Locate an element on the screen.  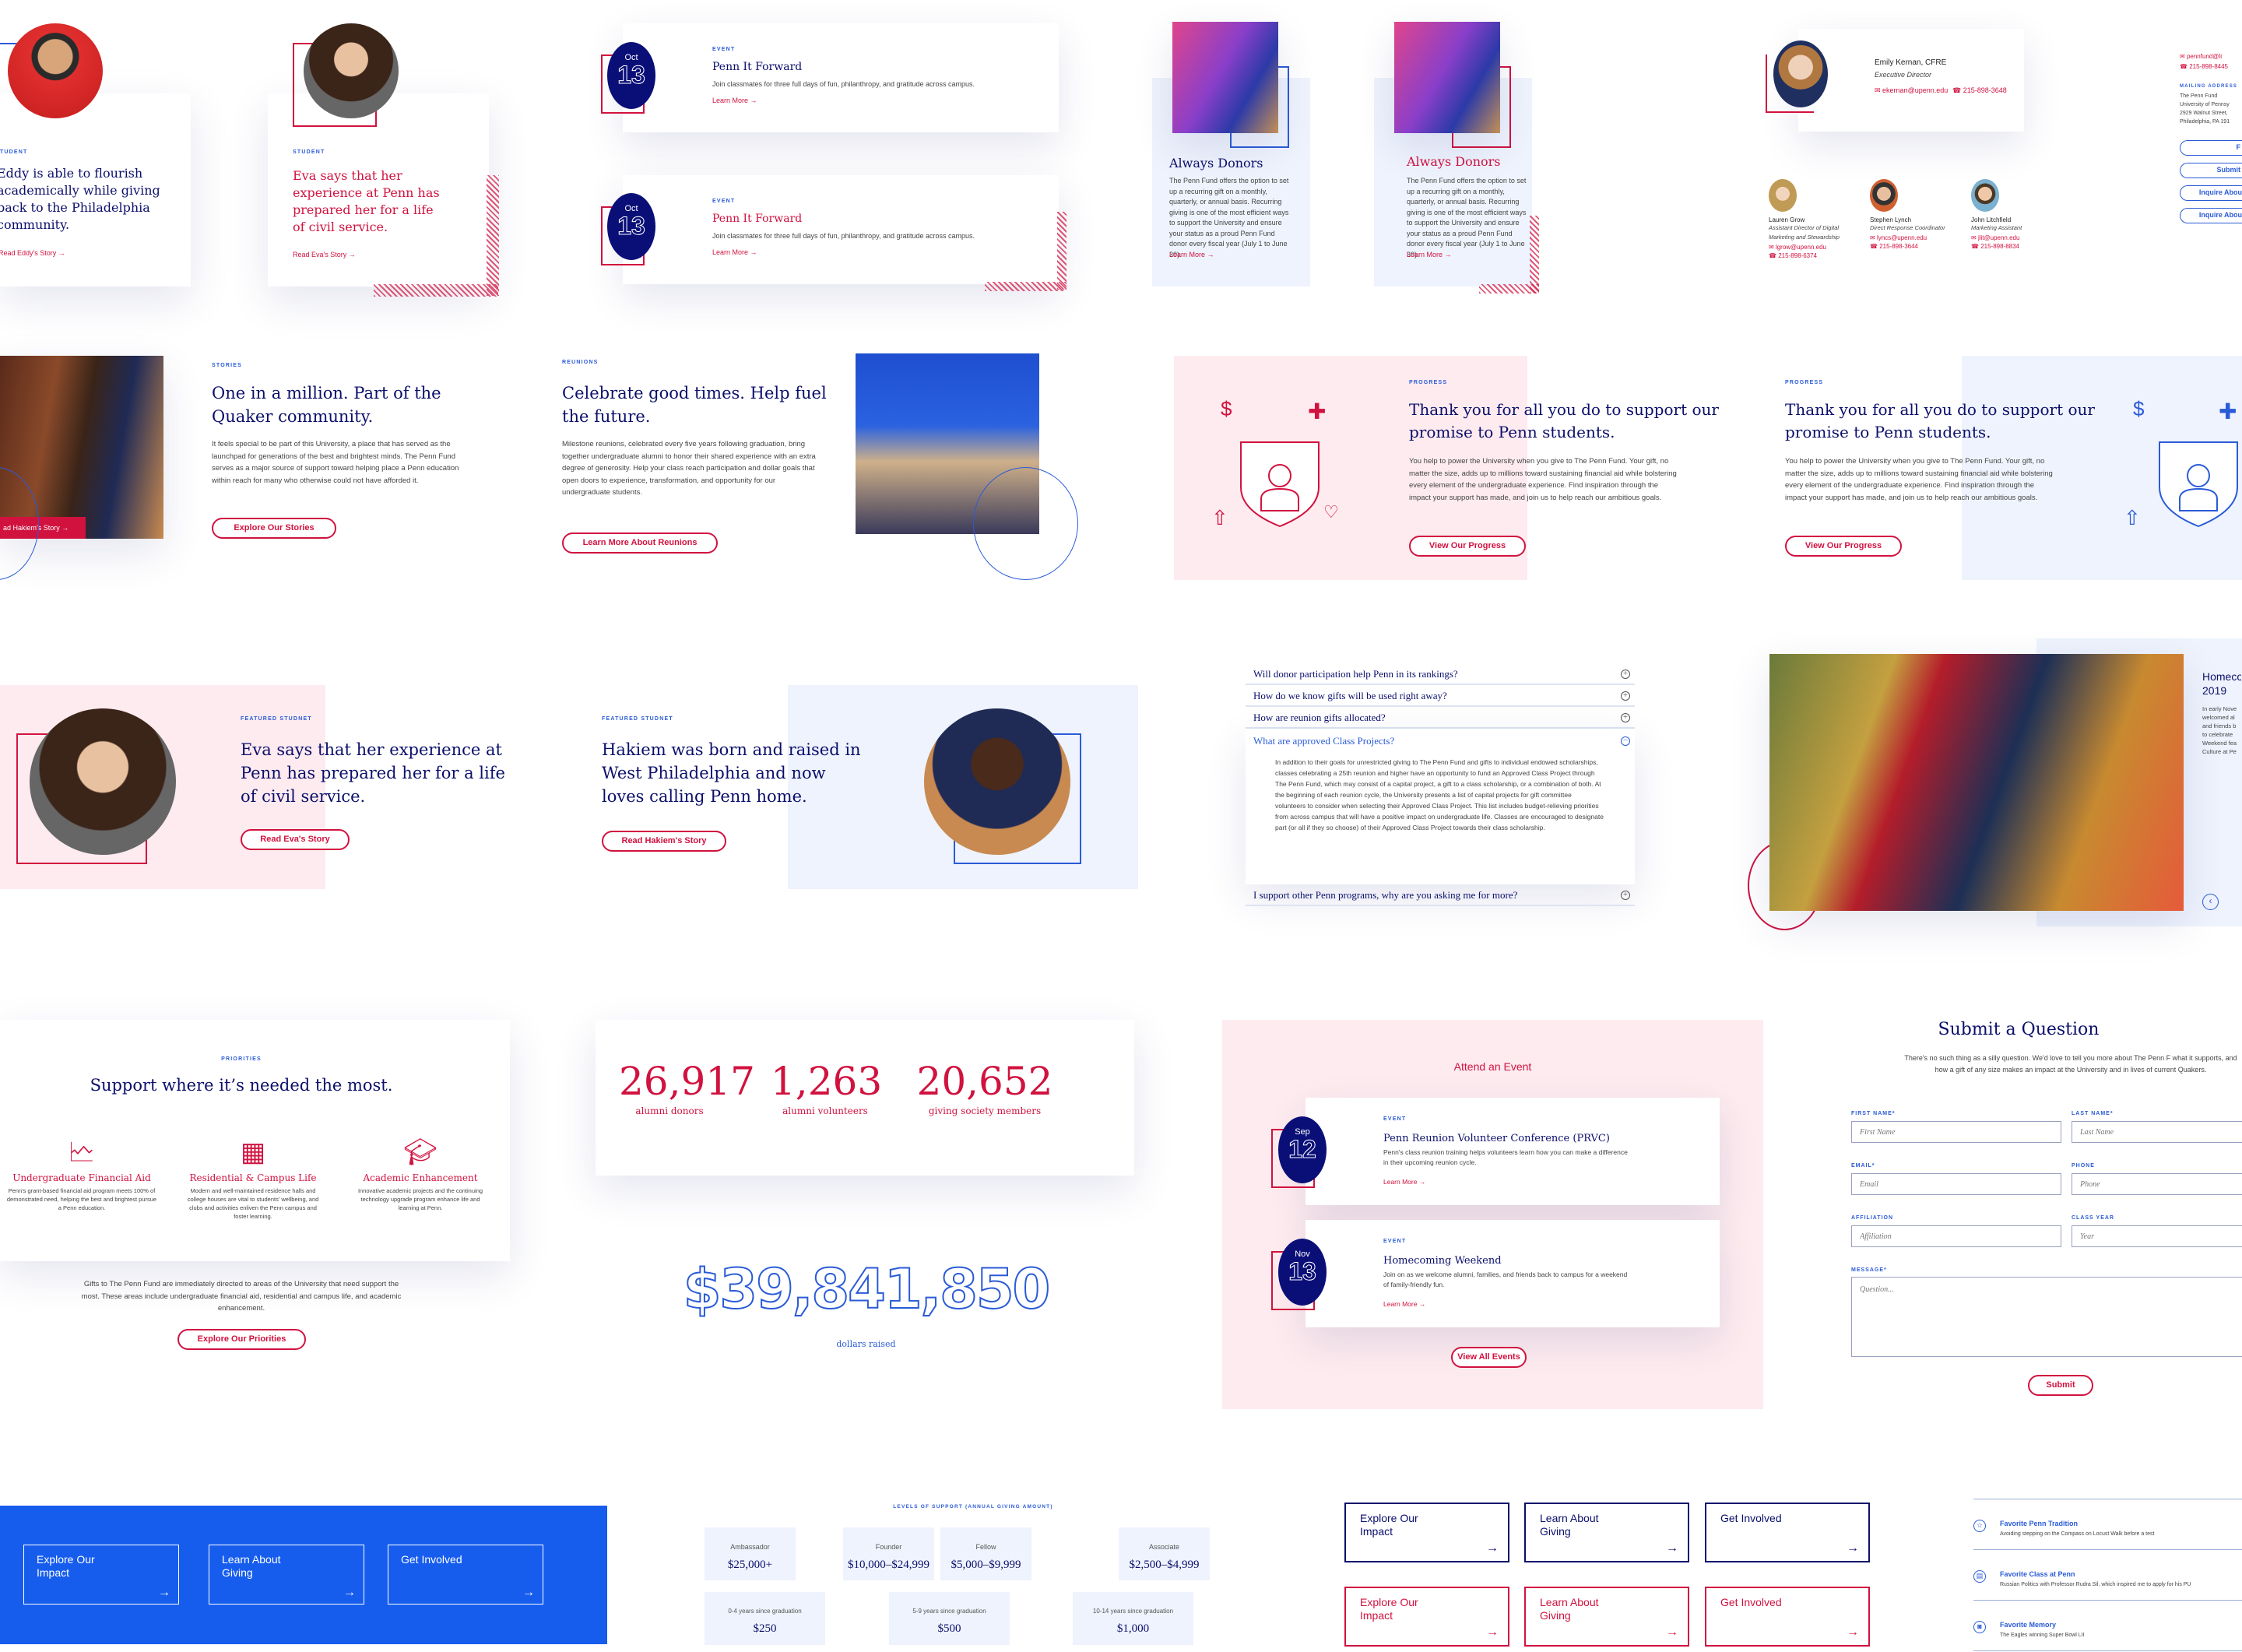
star-icon: ☆ is located at coordinates (1979, 1526).